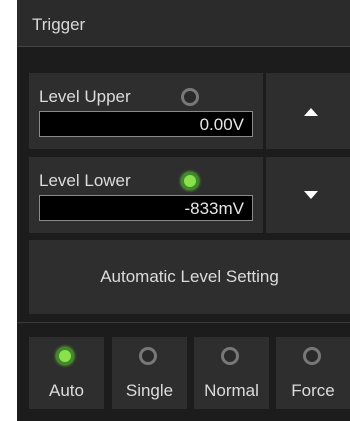  Describe the element at coordinates (66, 390) in the screenshot. I see `mode-auto-label: Auto` at that location.